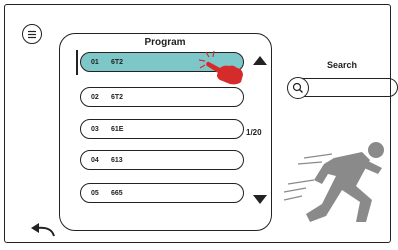 Image resolution: width=398 pixels, height=250 pixels. I want to click on program-number: 02, so click(95, 97).